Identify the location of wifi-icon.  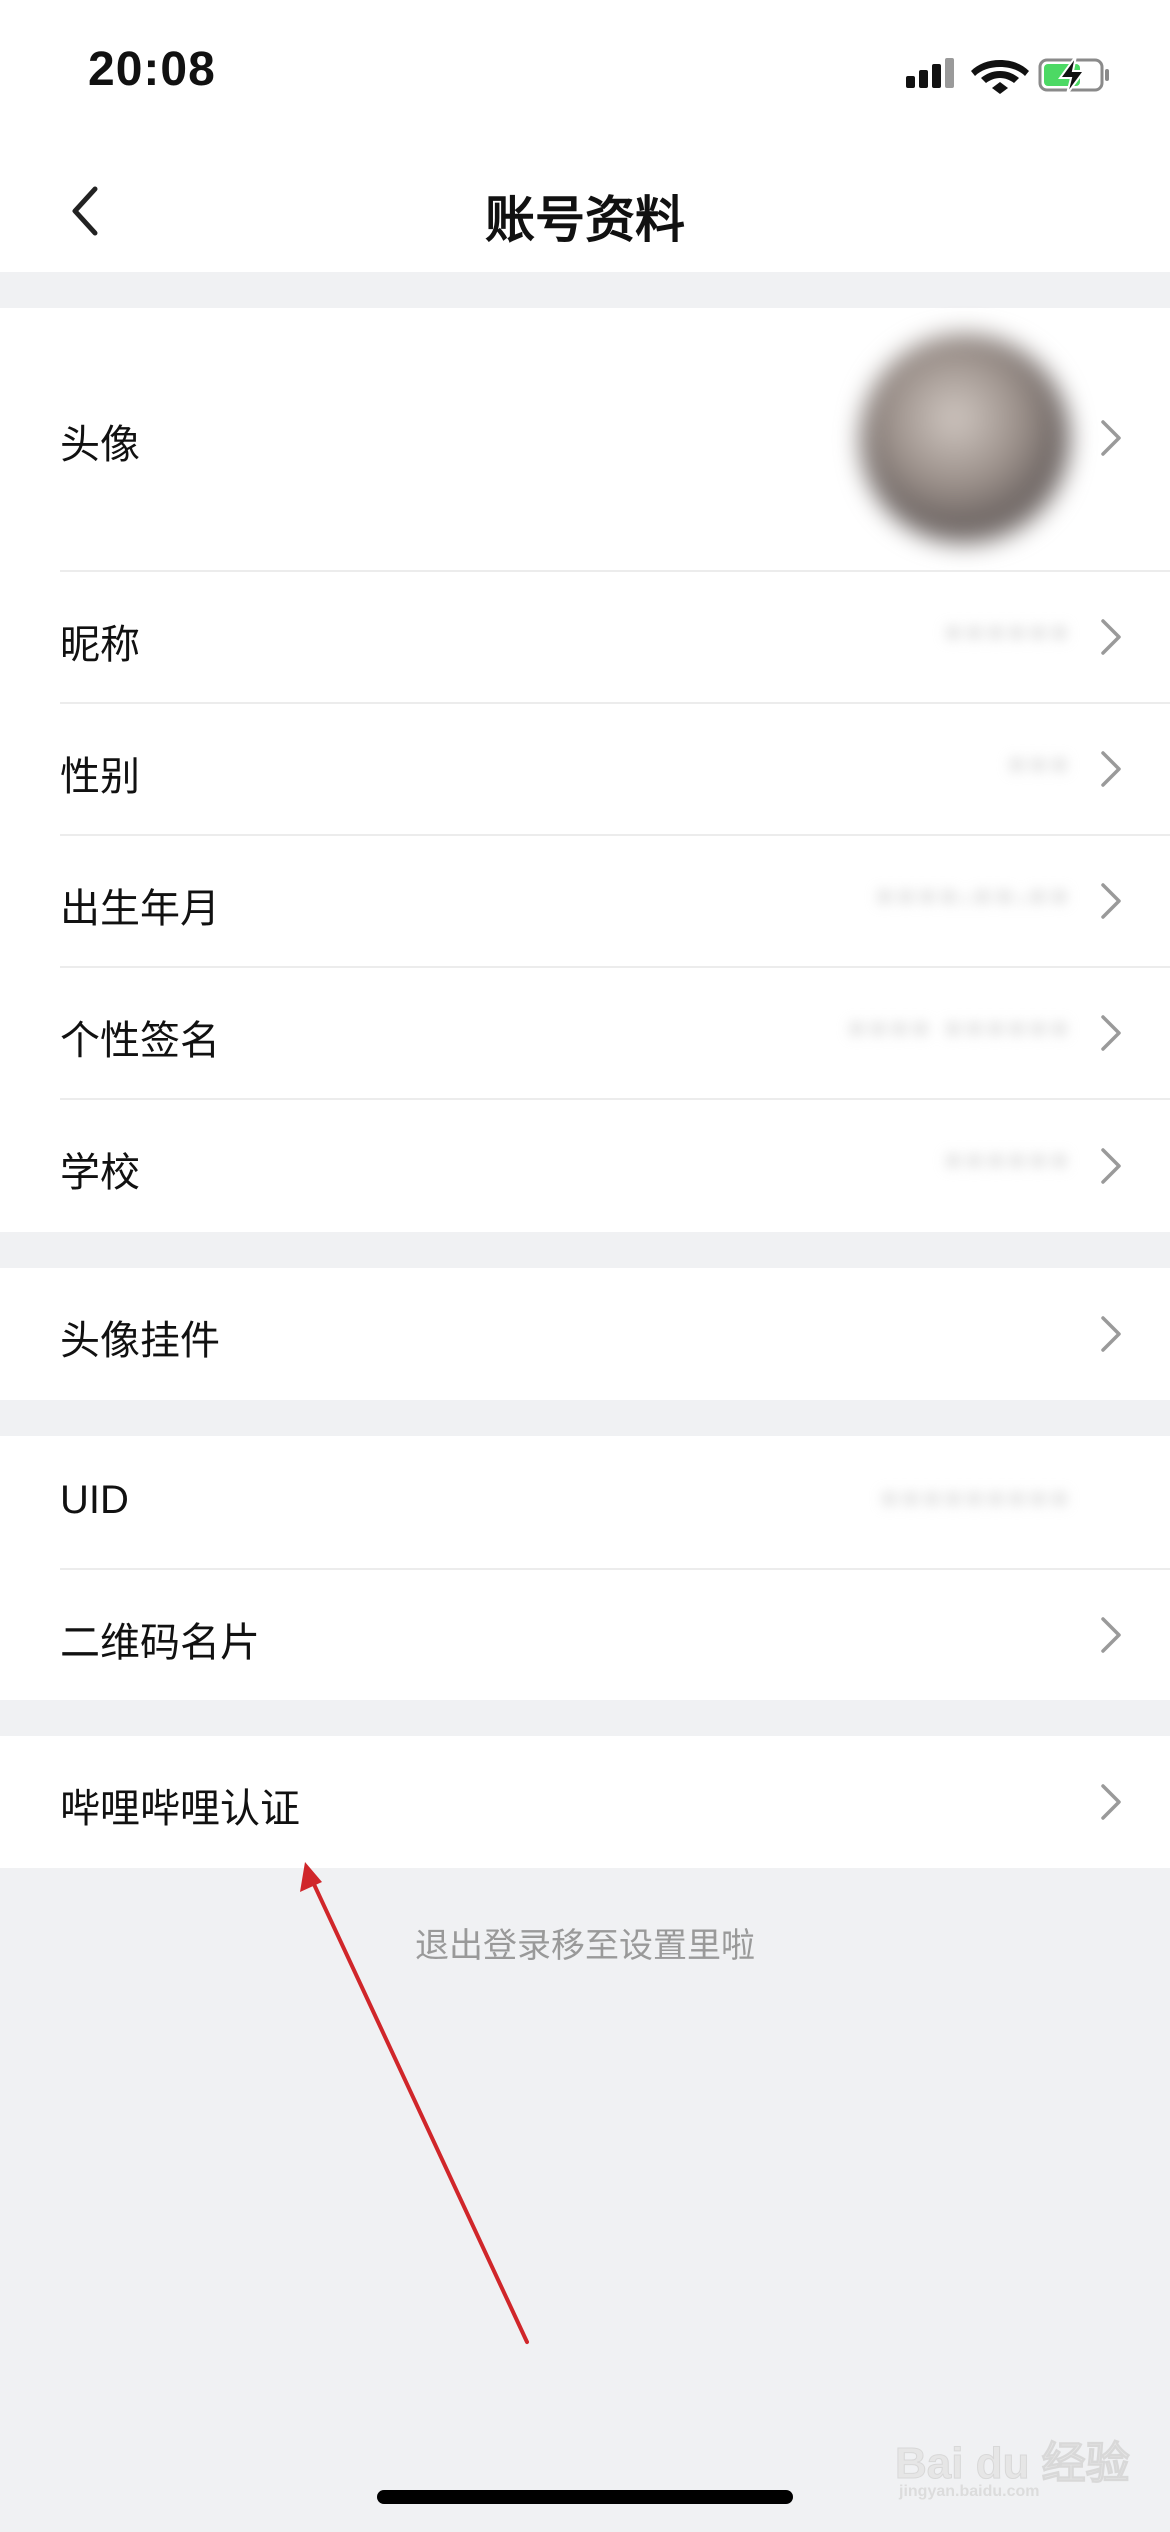
(1000, 77).